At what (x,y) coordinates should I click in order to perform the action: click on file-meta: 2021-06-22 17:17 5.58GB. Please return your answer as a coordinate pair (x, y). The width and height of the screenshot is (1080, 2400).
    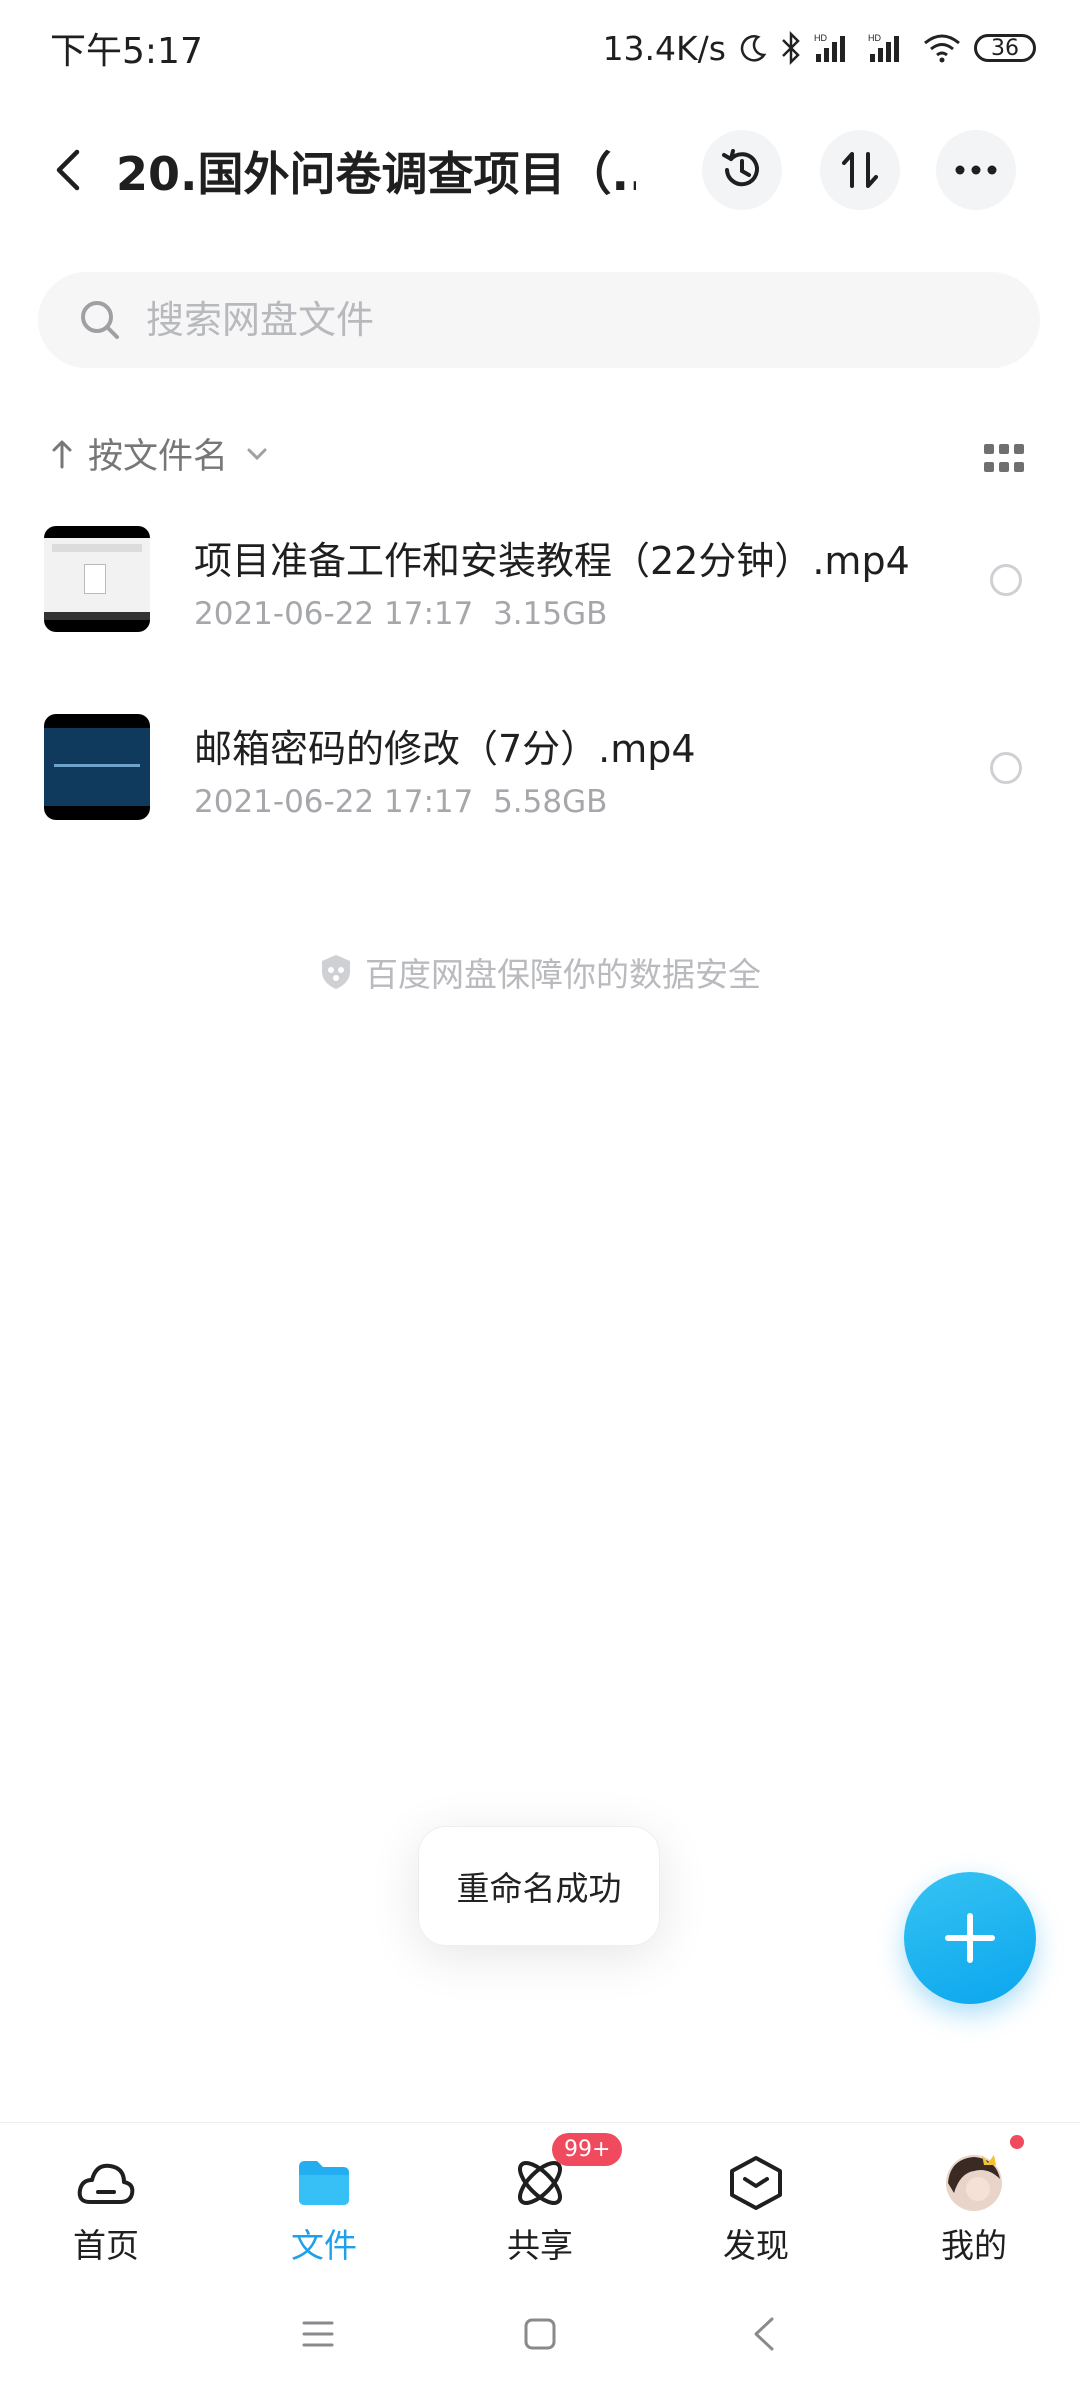
    Looking at the image, I should click on (400, 802).